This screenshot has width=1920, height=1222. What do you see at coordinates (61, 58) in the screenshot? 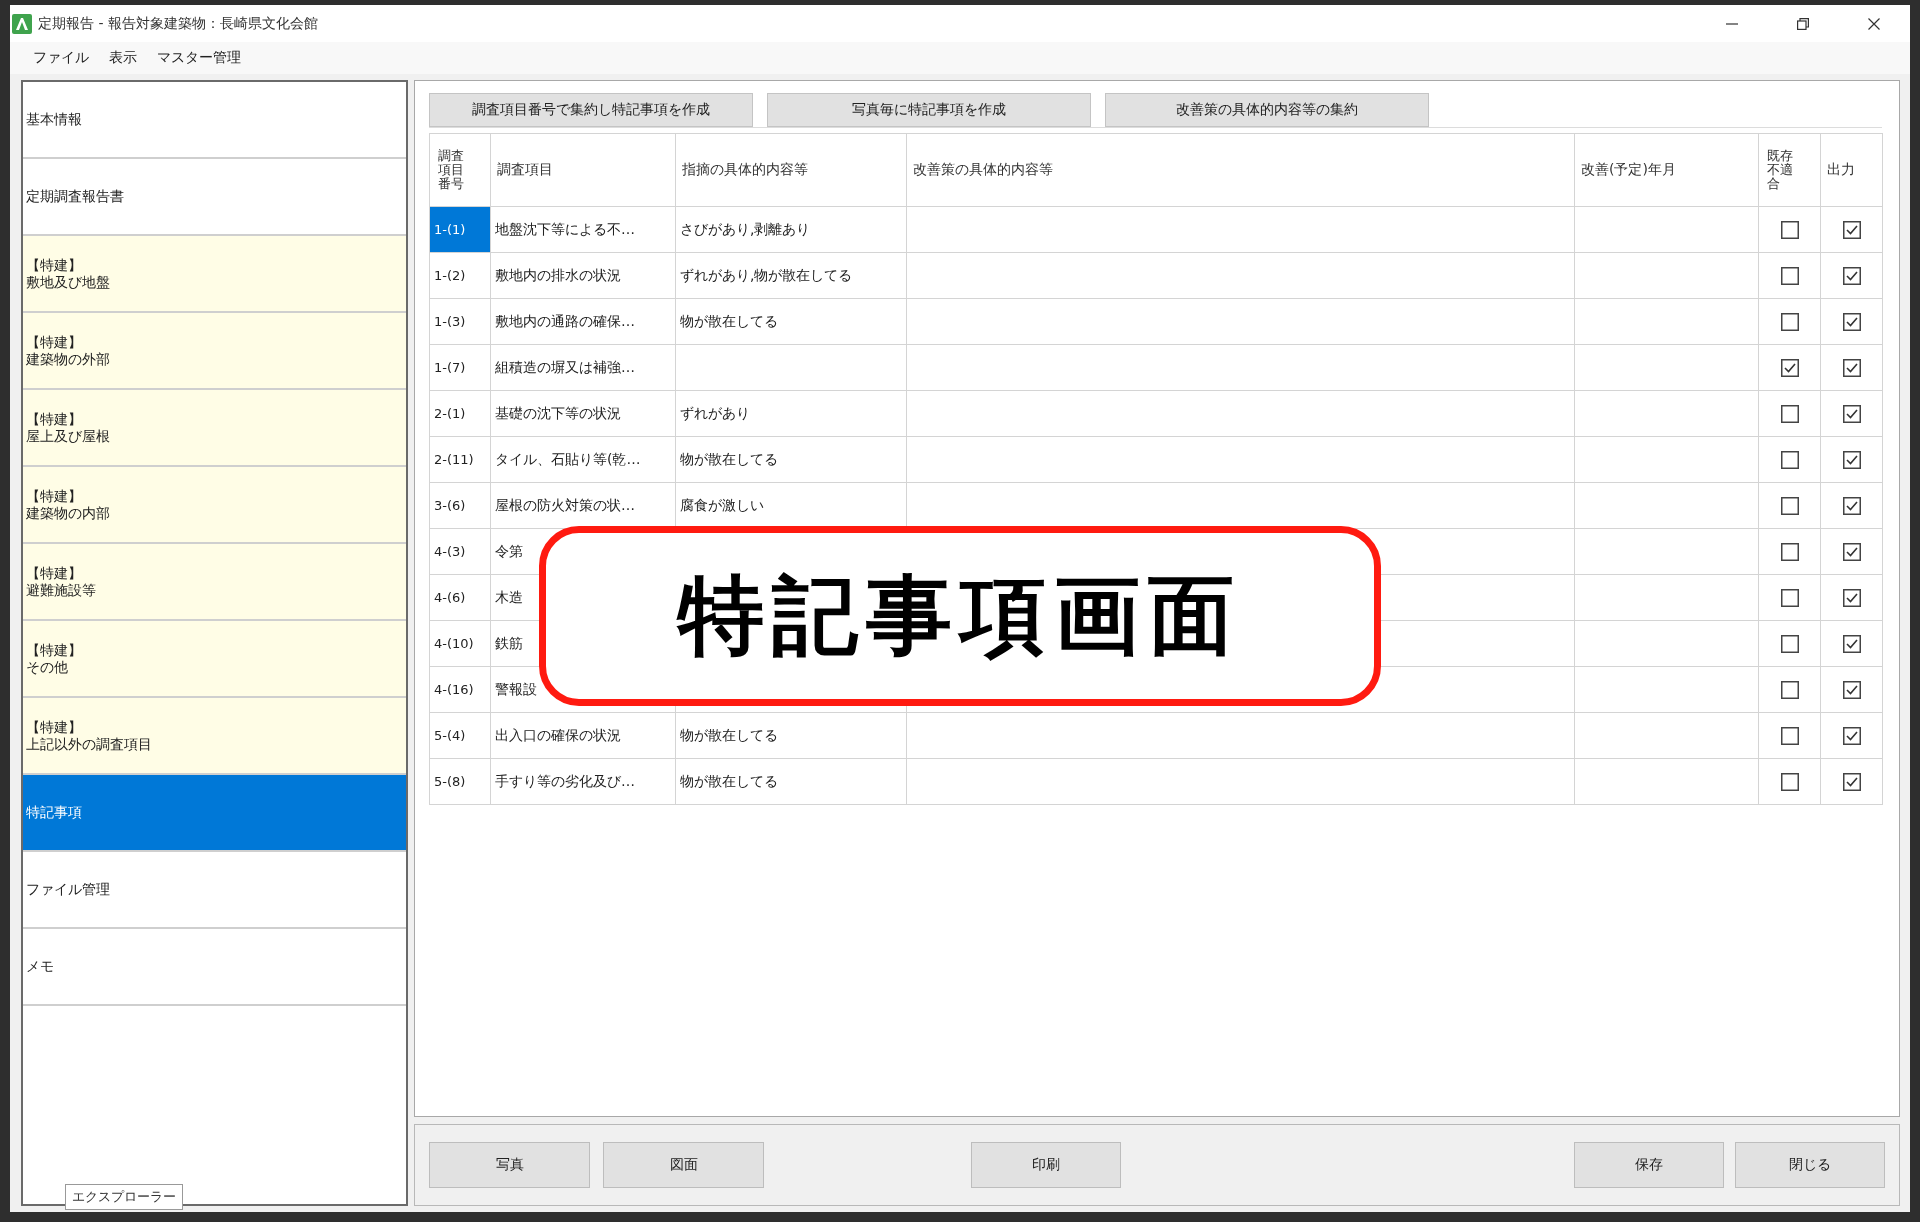
I see `menu-item: ファイル` at bounding box center [61, 58].